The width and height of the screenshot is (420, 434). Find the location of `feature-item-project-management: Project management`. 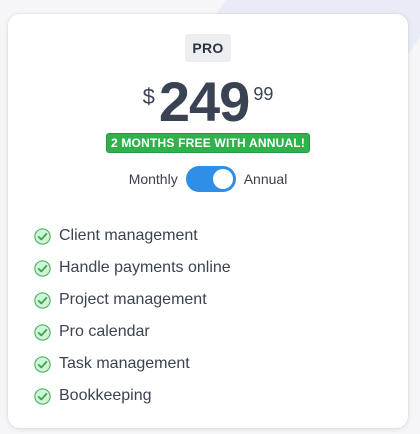

feature-item-project-management: Project management is located at coordinates (132, 300).